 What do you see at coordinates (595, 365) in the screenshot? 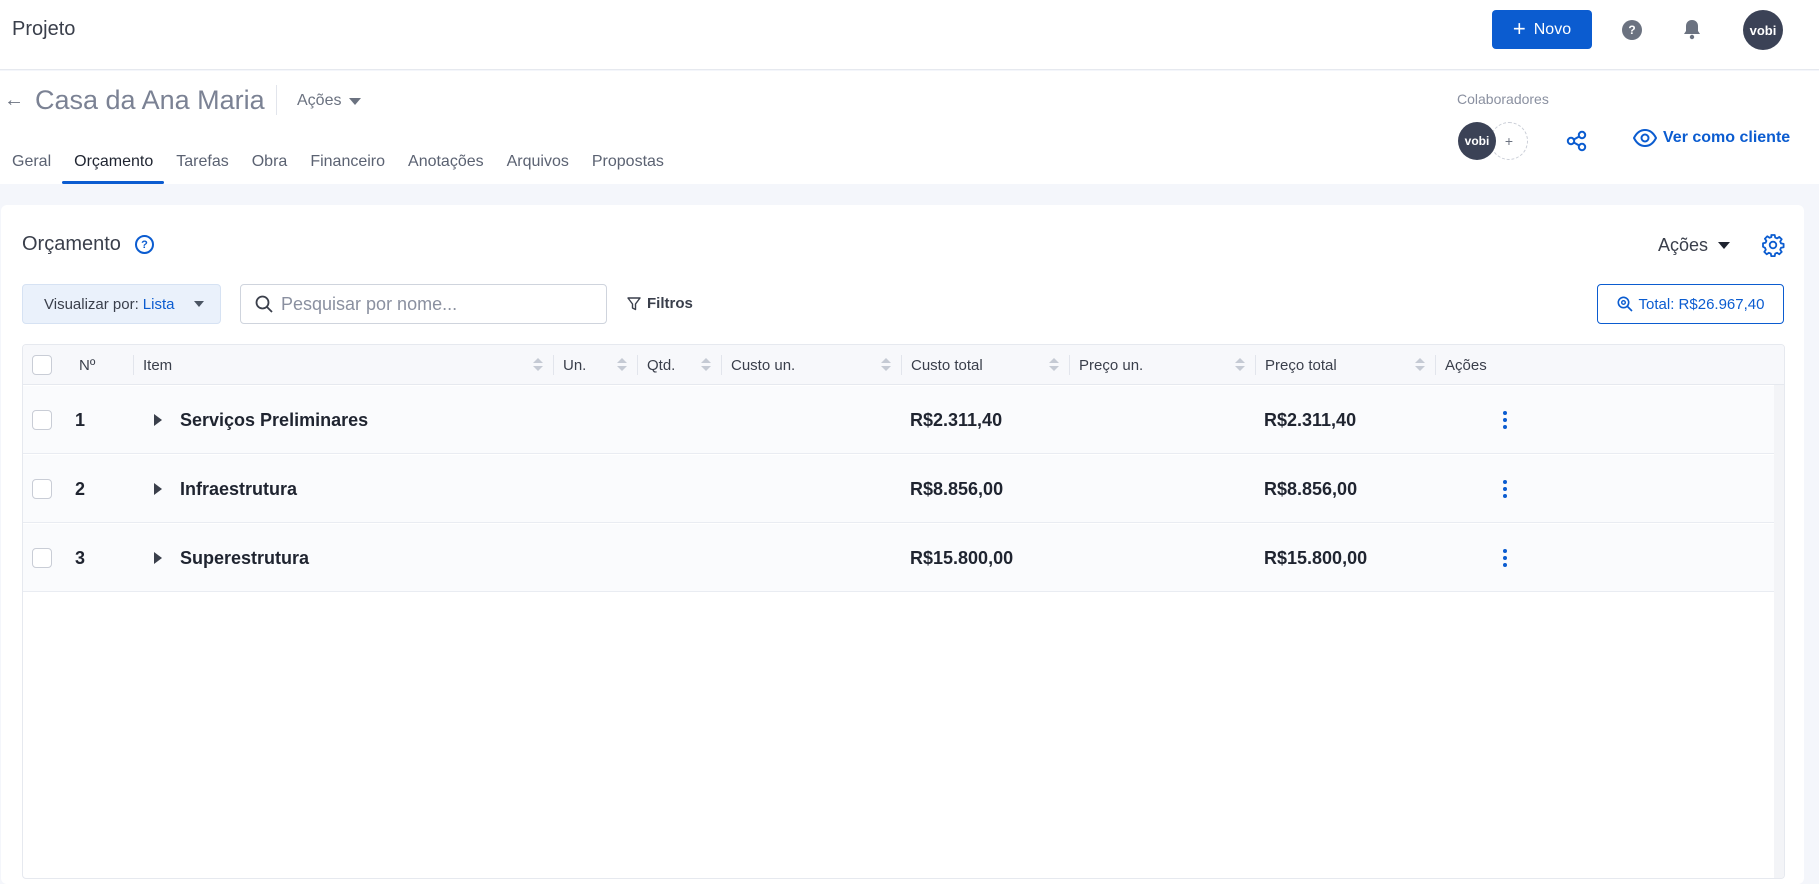
I see `column-header-unit: Un.` at bounding box center [595, 365].